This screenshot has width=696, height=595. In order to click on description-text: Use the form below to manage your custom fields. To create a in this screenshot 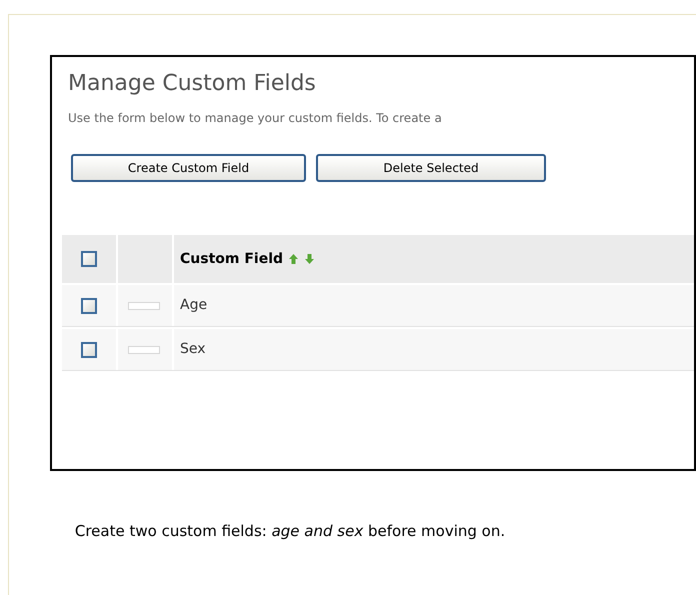, I will do `click(255, 118)`.